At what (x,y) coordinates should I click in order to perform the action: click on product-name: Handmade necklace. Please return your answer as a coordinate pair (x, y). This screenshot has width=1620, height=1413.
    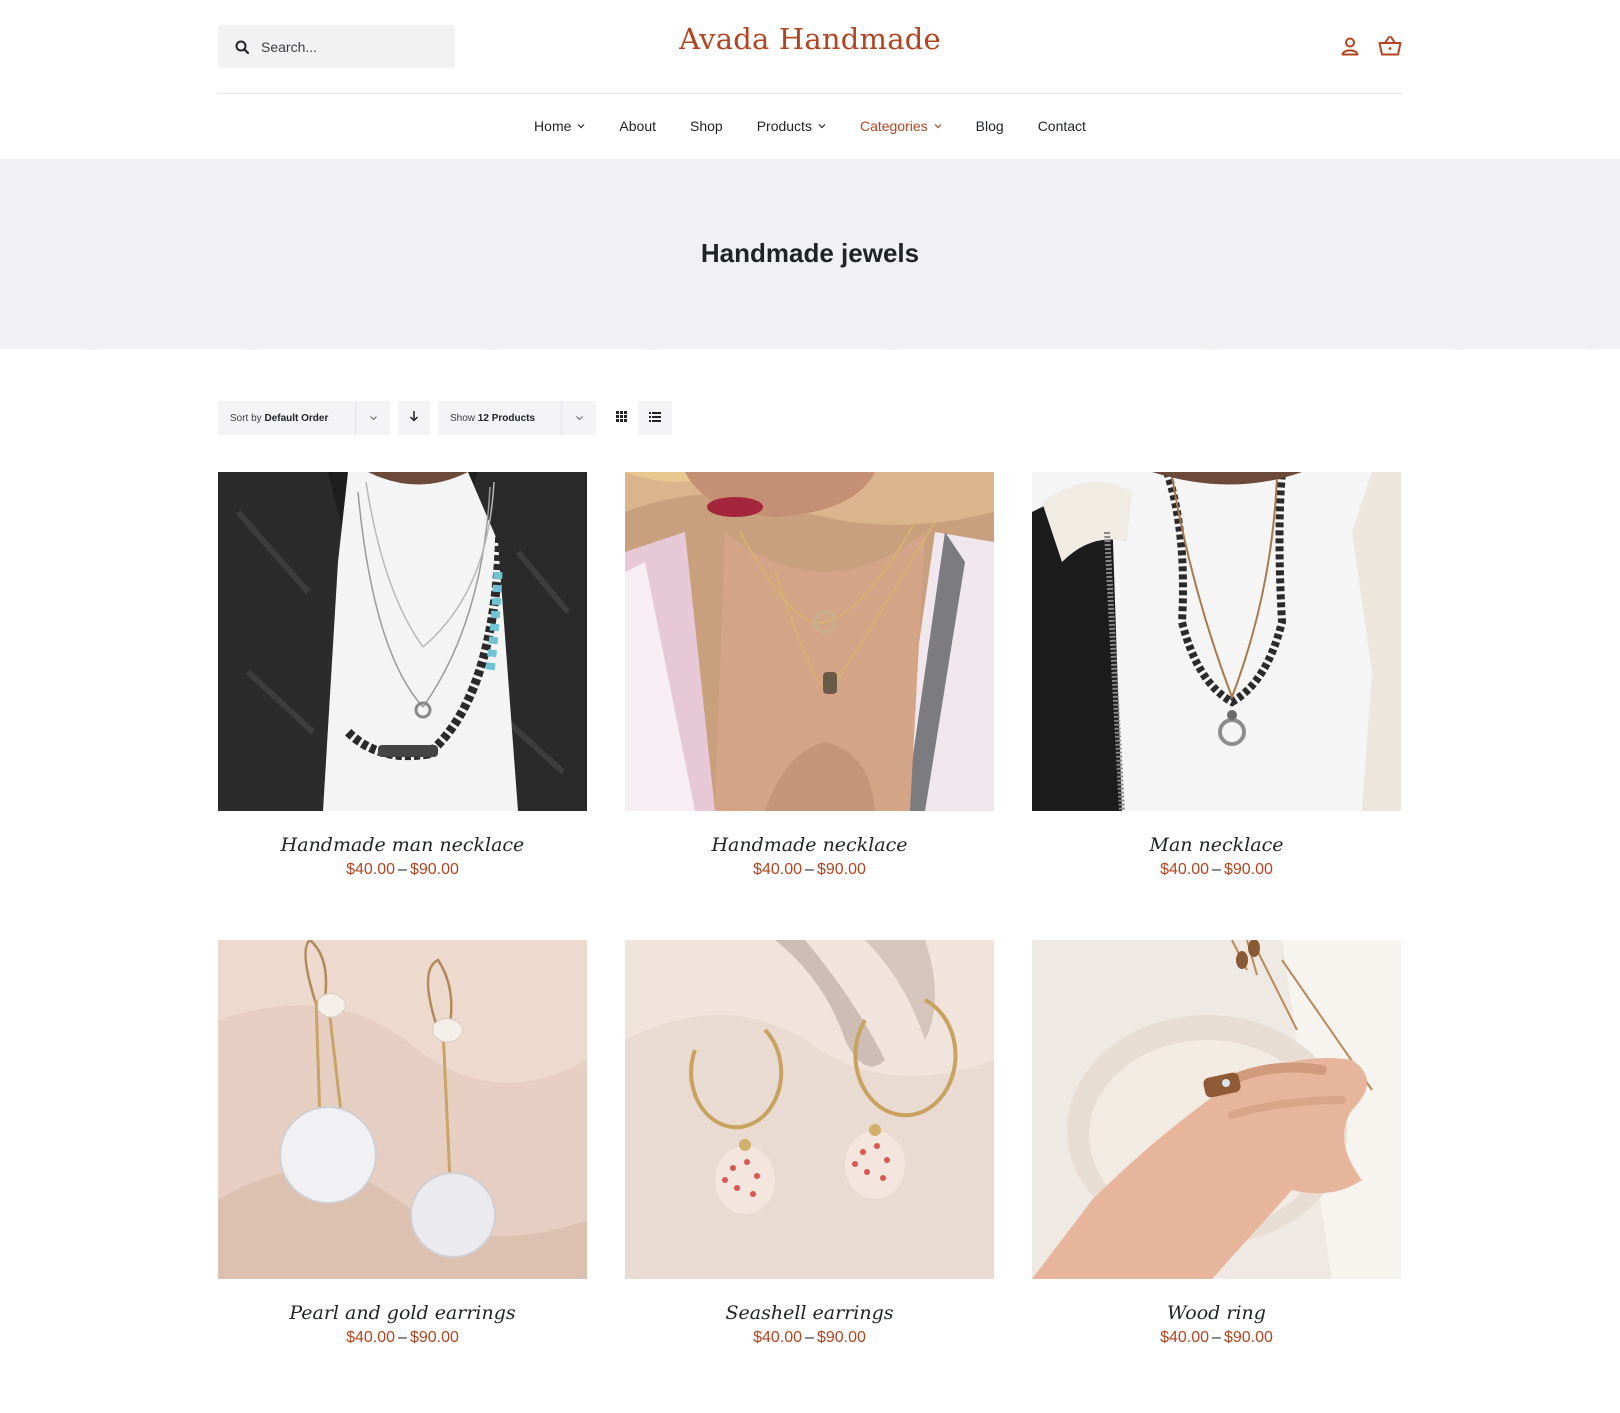
    Looking at the image, I should click on (809, 845).